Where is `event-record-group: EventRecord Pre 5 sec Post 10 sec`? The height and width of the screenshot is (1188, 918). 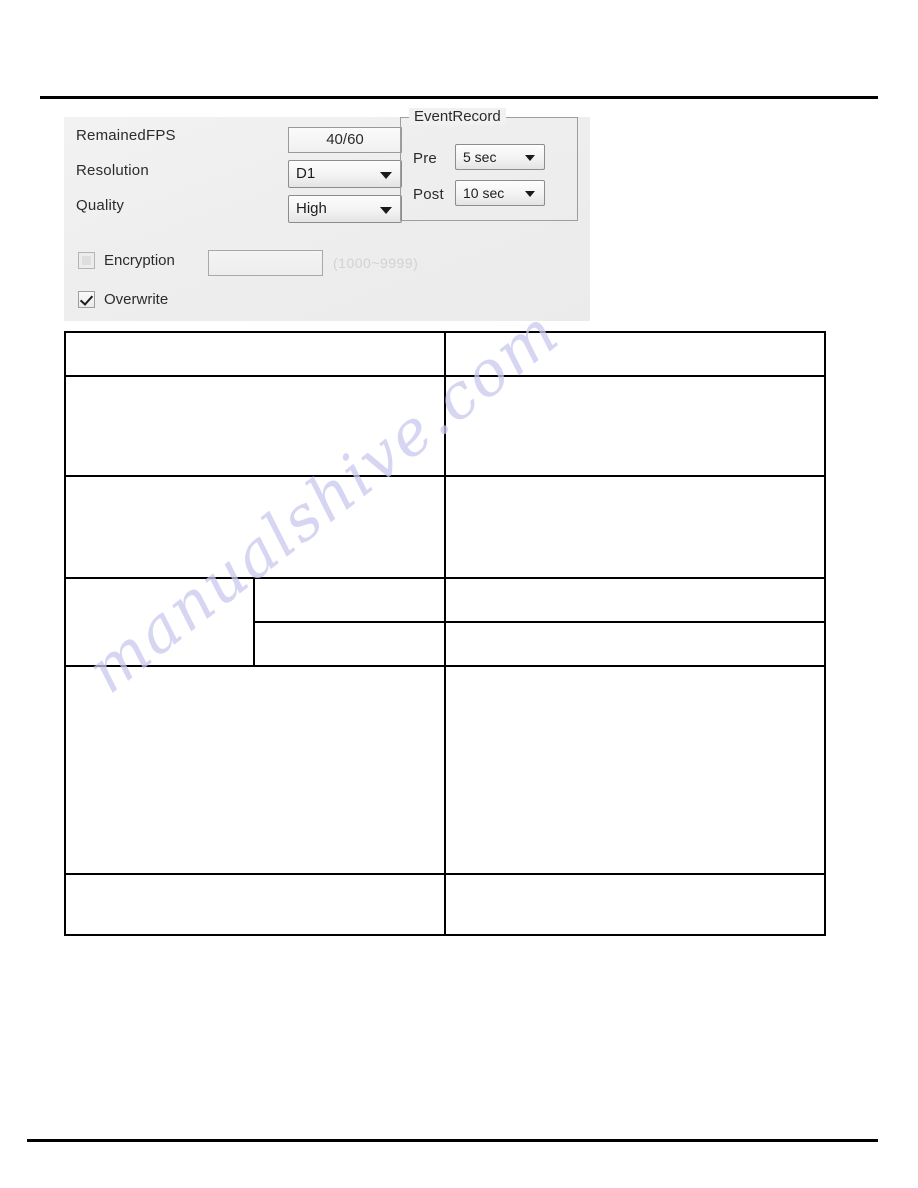 event-record-group: EventRecord Pre 5 sec Post 10 sec is located at coordinates (489, 164).